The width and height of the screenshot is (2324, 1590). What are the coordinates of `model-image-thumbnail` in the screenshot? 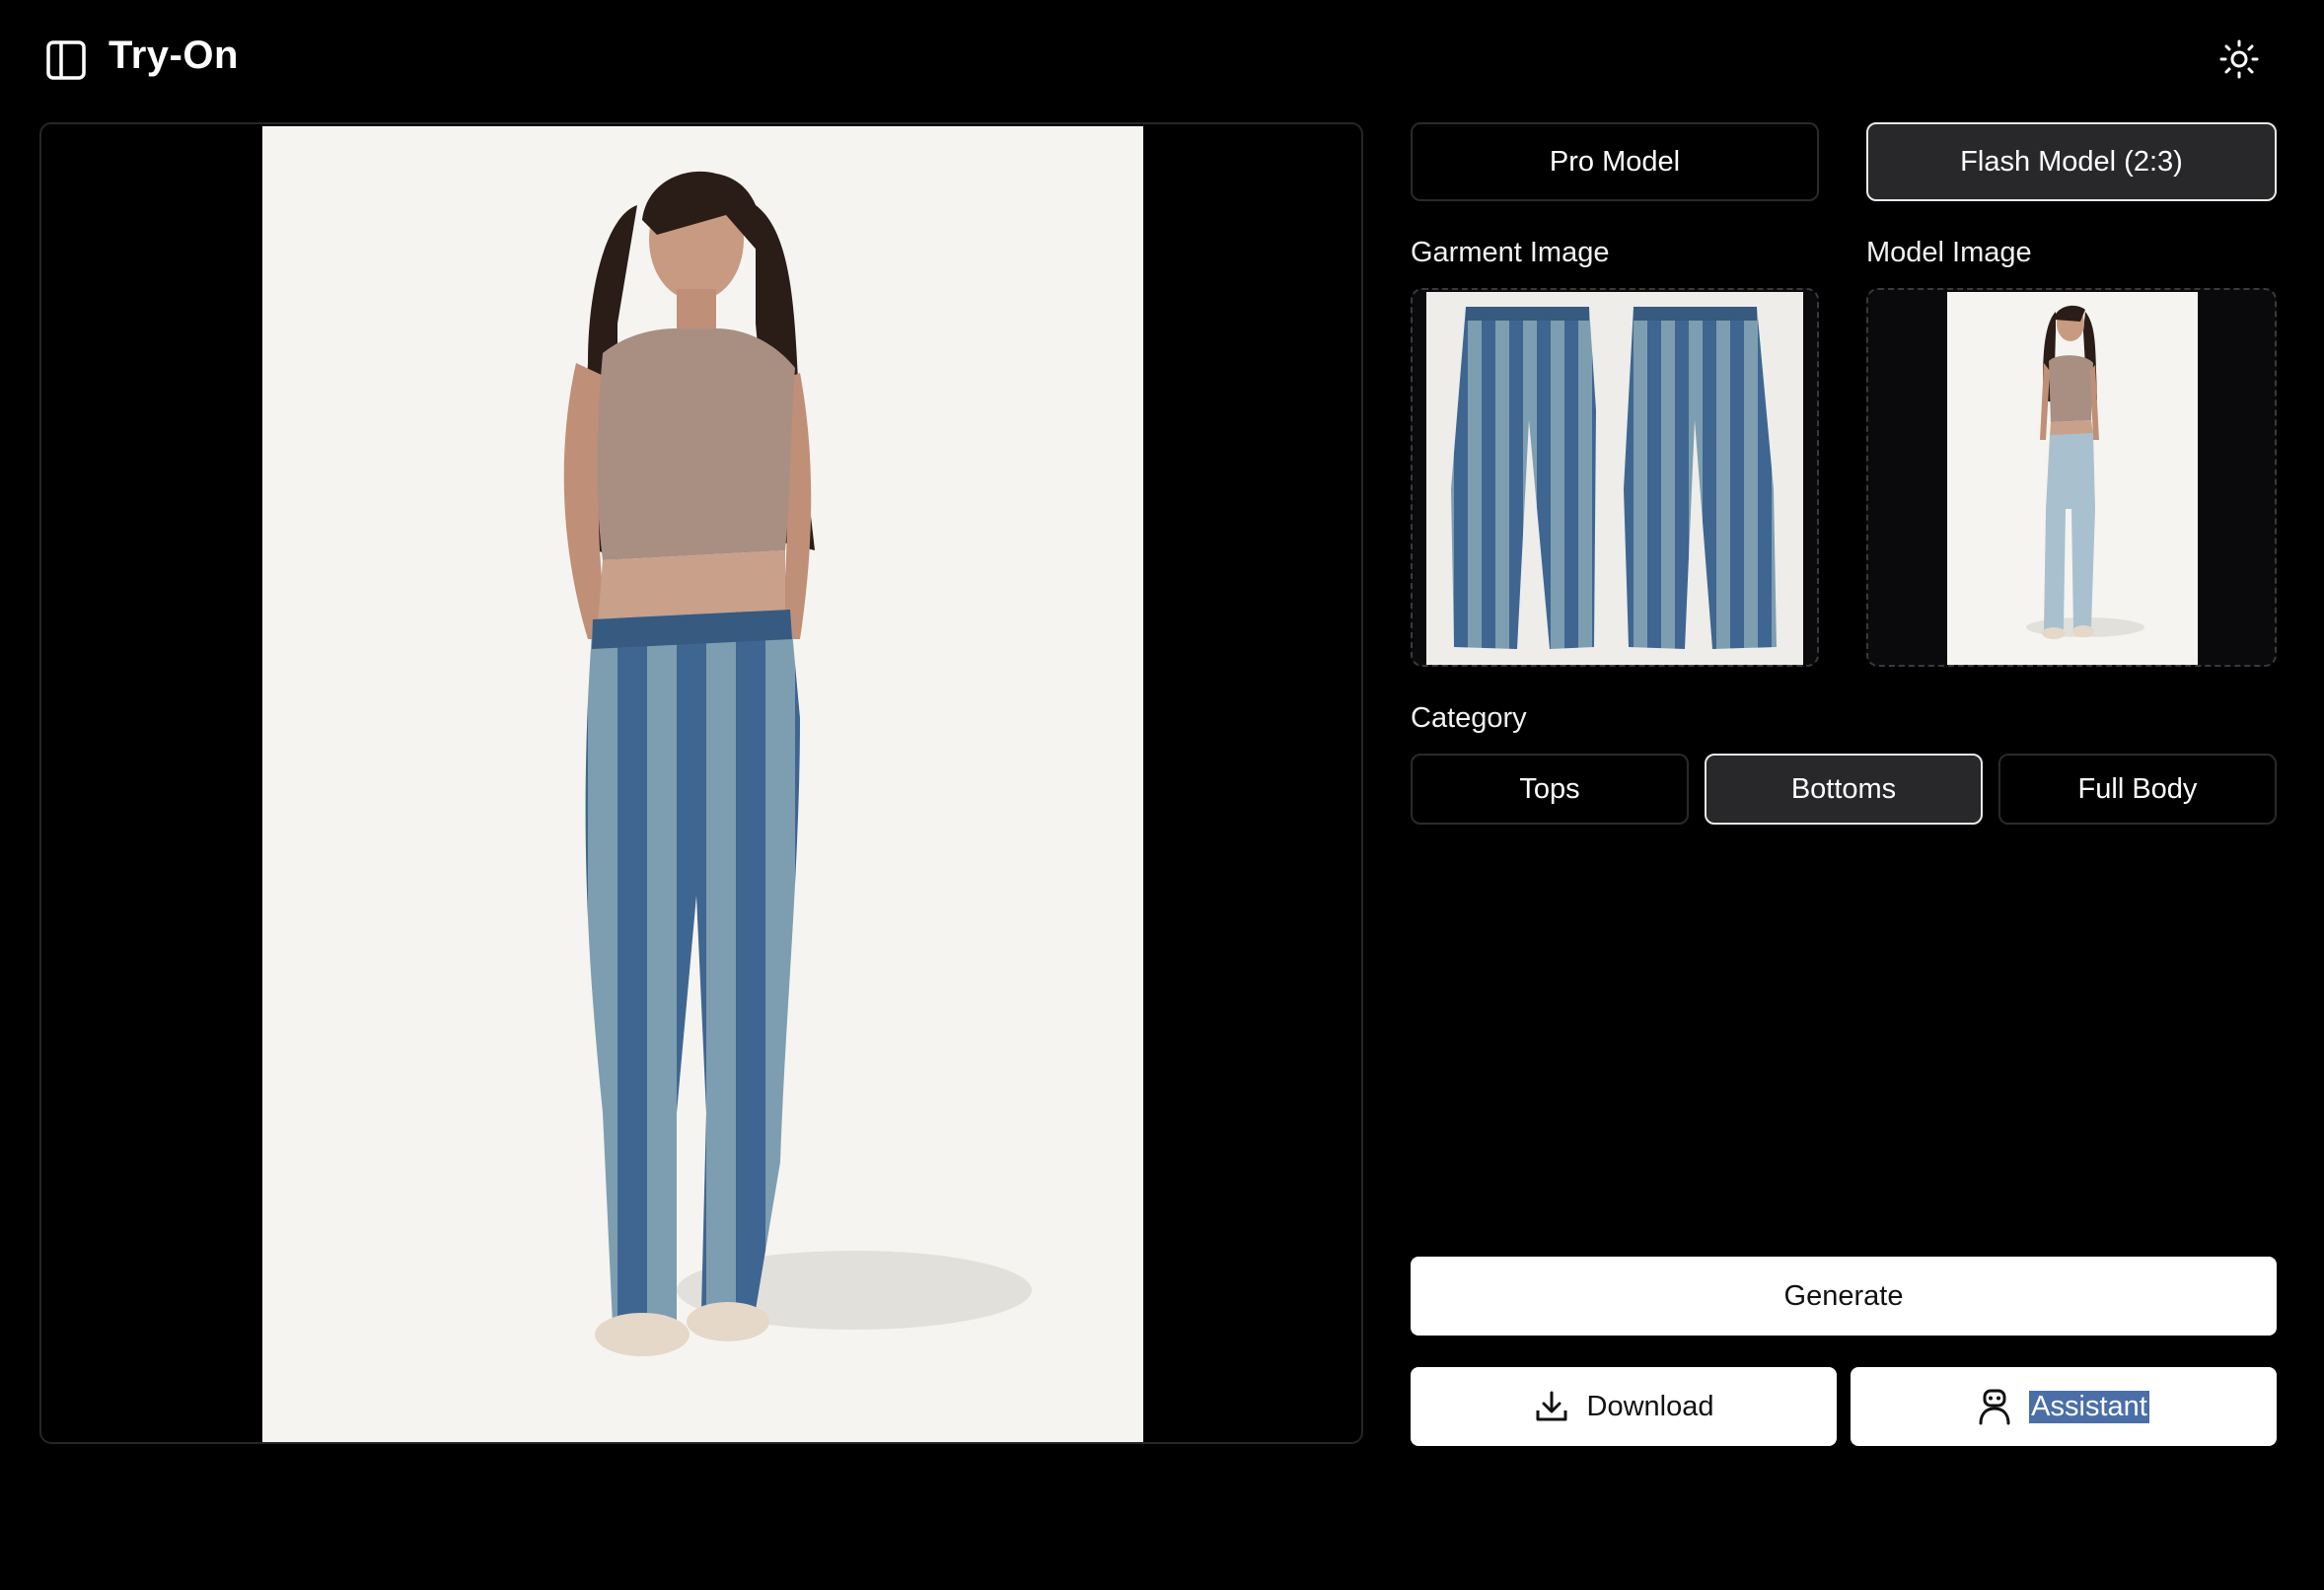 It's located at (2072, 478).